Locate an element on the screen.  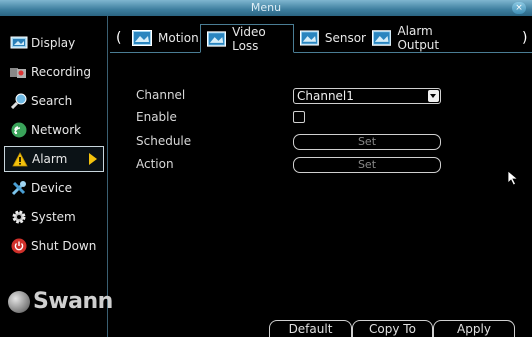
close-button: × is located at coordinates (519, 8).